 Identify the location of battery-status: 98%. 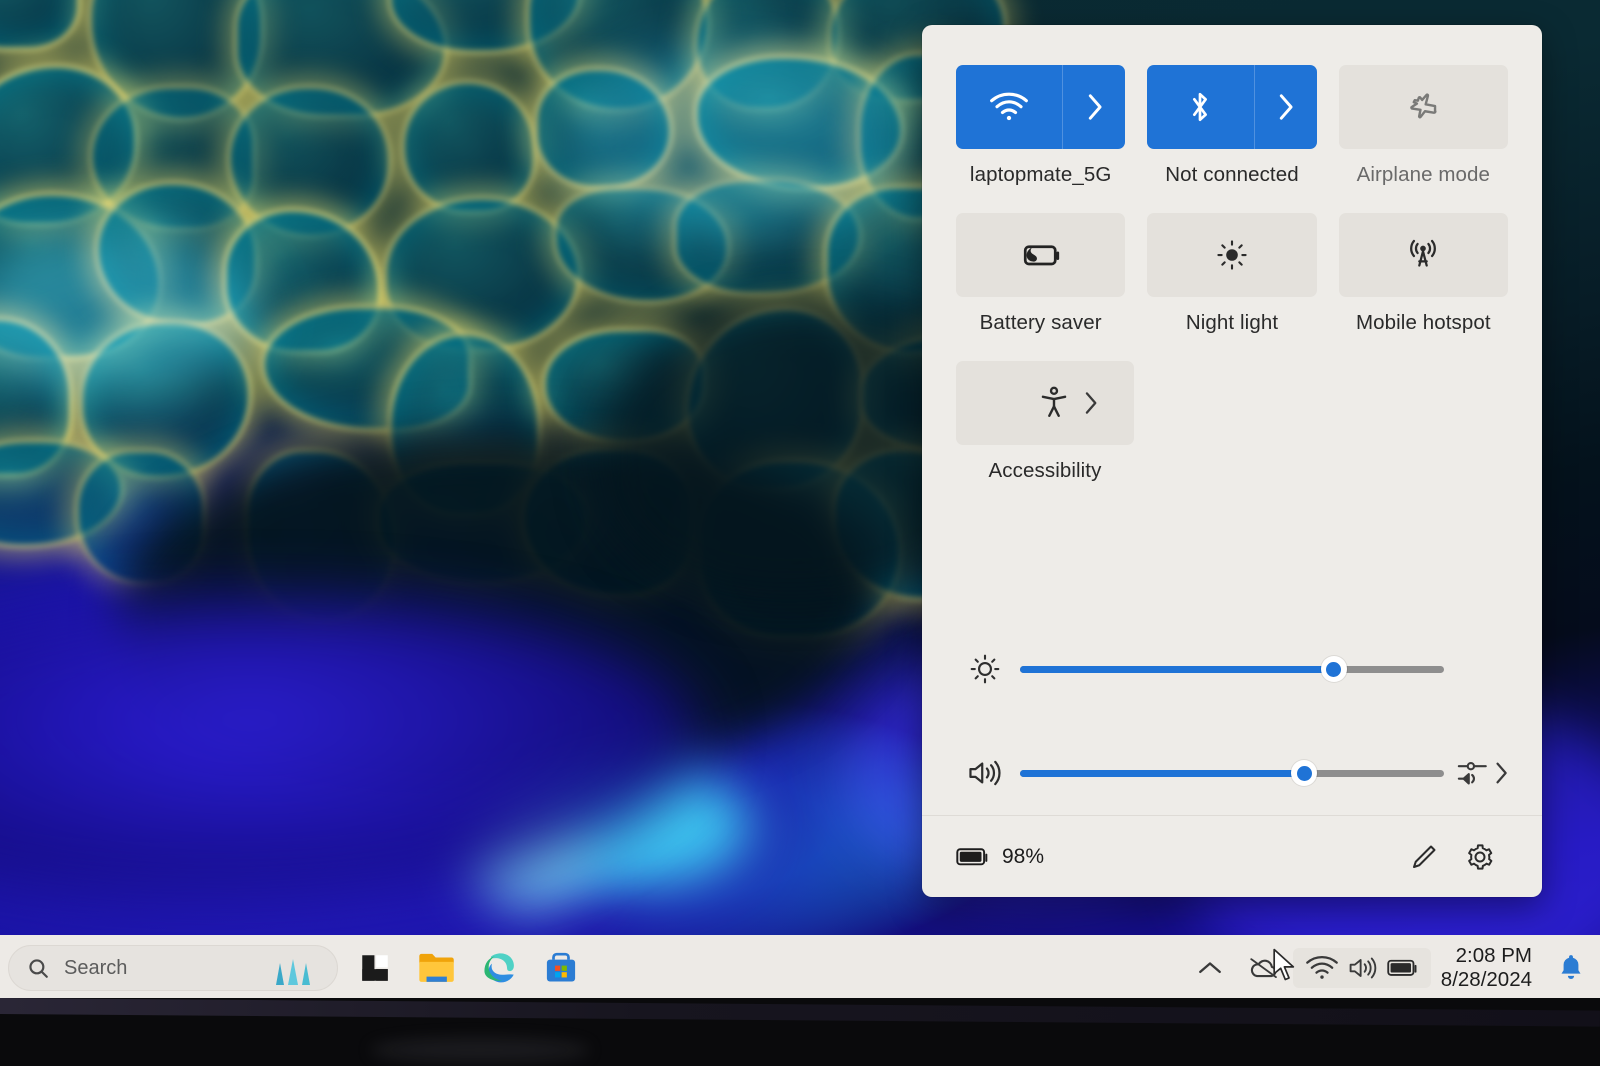
(1000, 857).